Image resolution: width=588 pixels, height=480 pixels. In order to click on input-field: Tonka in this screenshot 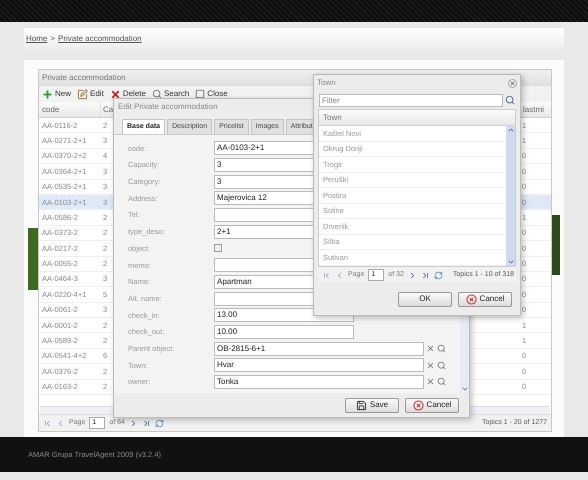, I will do `click(319, 381)`.